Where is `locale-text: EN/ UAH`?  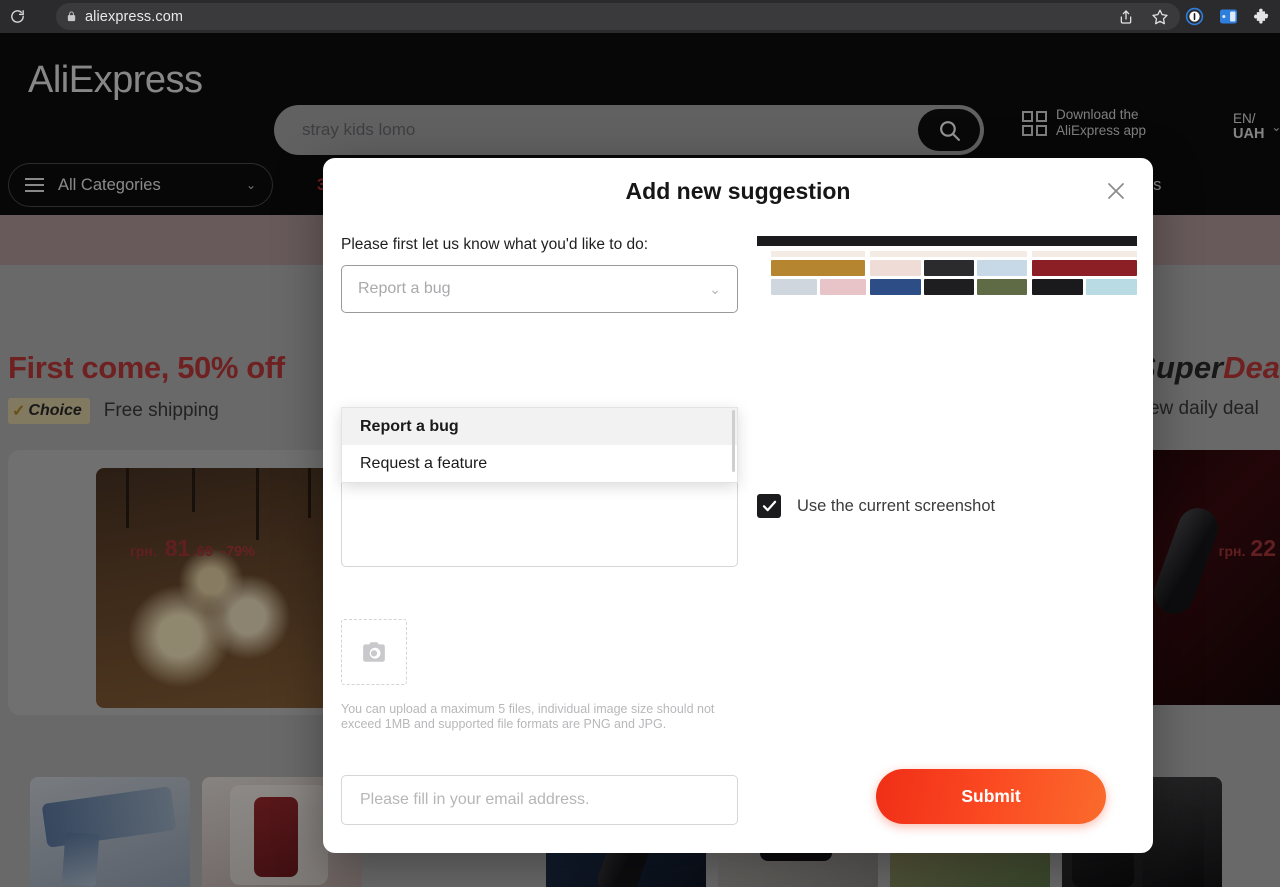
locale-text: EN/ UAH is located at coordinates (1248, 126).